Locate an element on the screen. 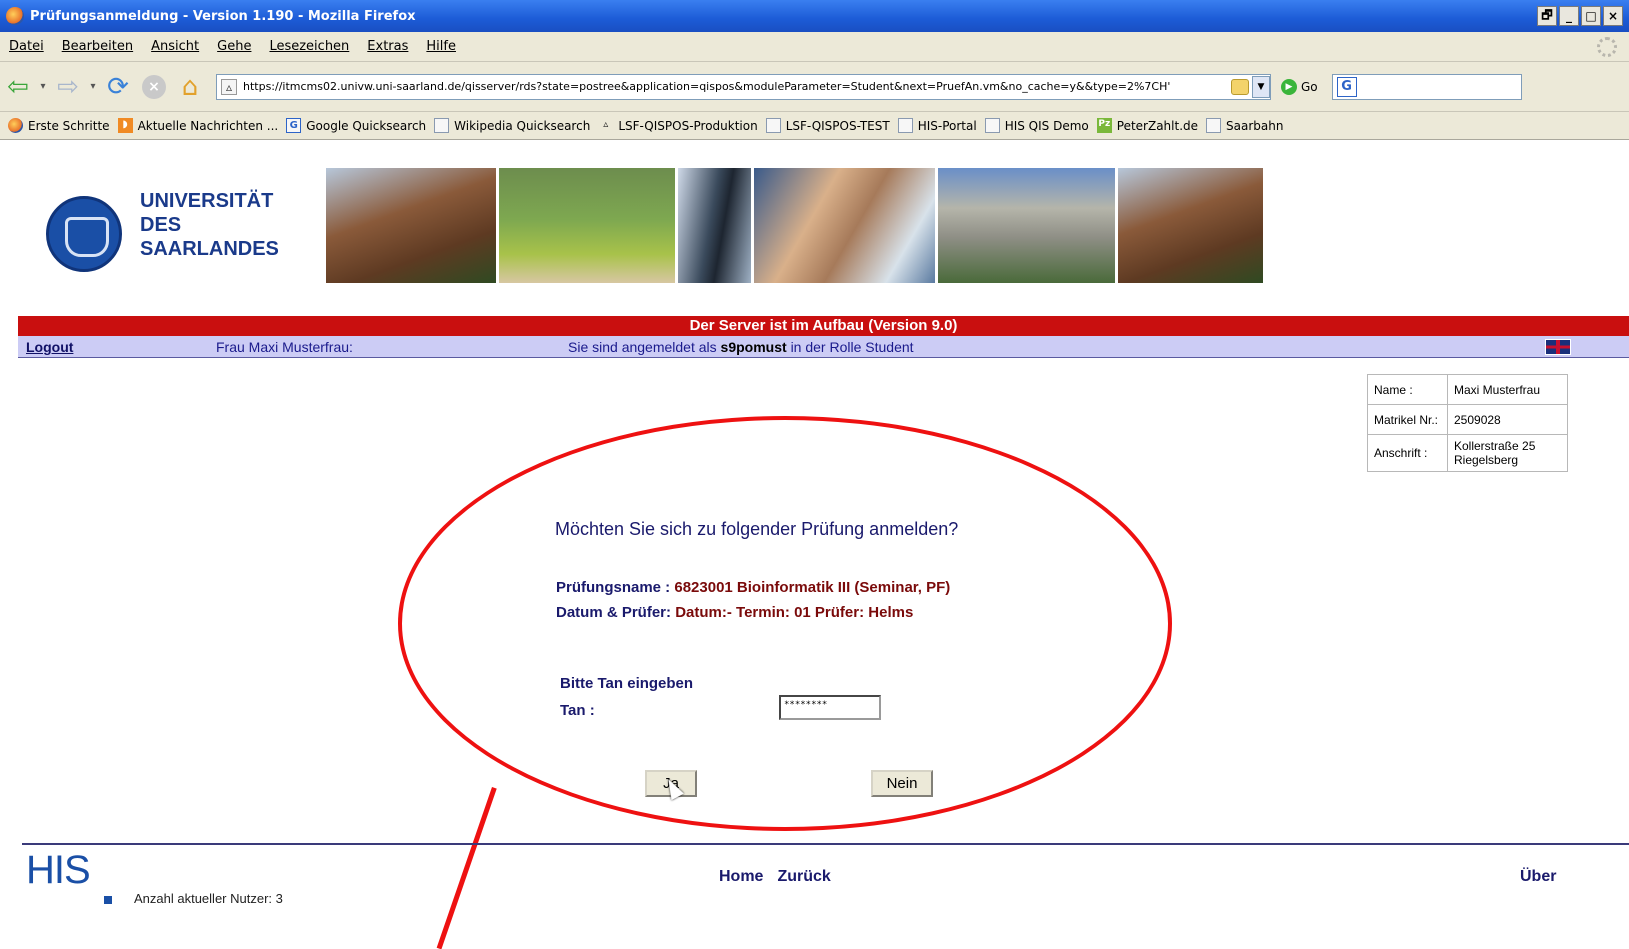  bookmark-label: PeterZahlt.de is located at coordinates (1157, 125).